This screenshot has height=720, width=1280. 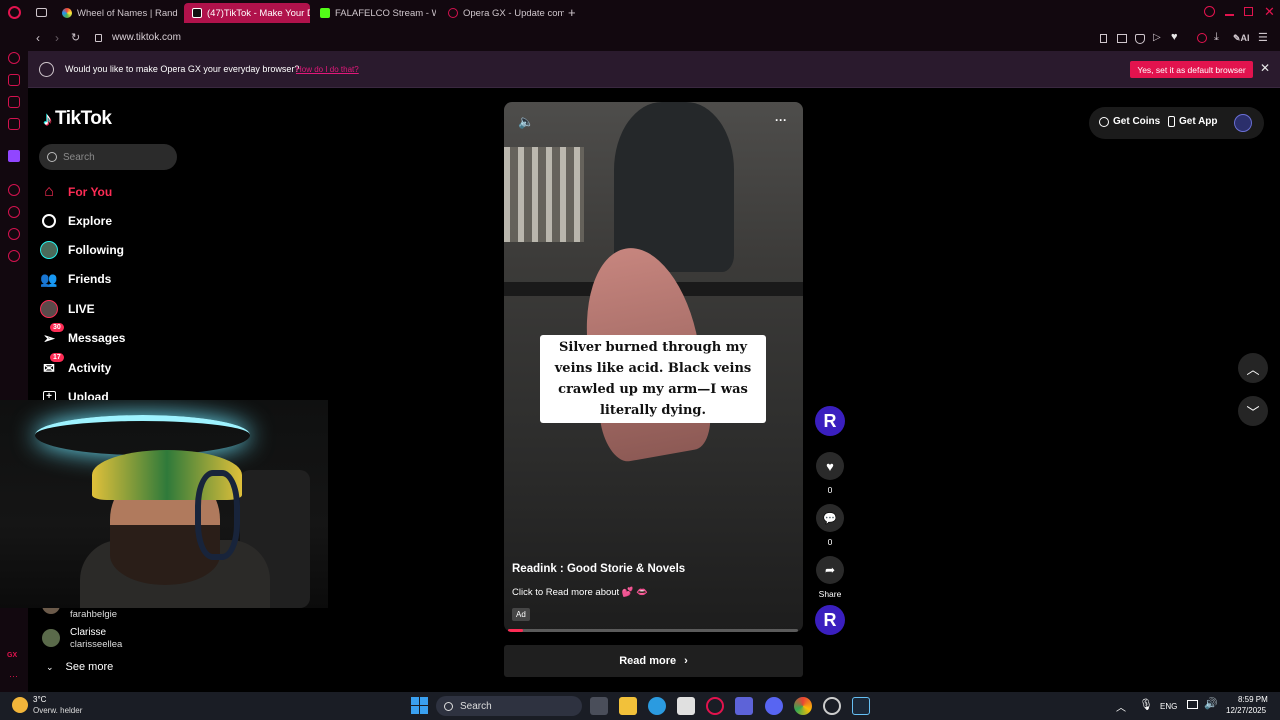 What do you see at coordinates (14, 58) in the screenshot?
I see `gx-control-icon` at bounding box center [14, 58].